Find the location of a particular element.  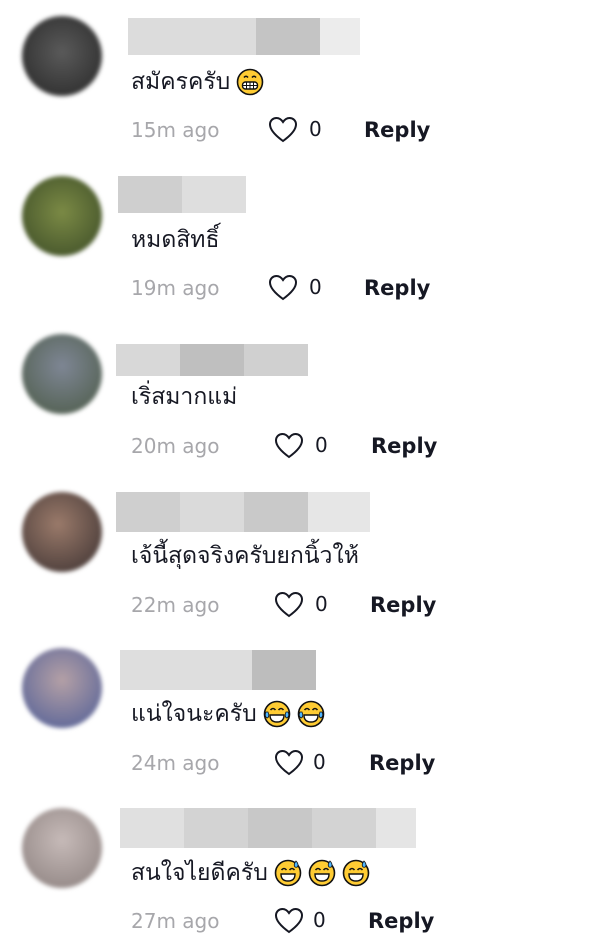

comment-text-row: สมัครครับ is located at coordinates (197, 82).